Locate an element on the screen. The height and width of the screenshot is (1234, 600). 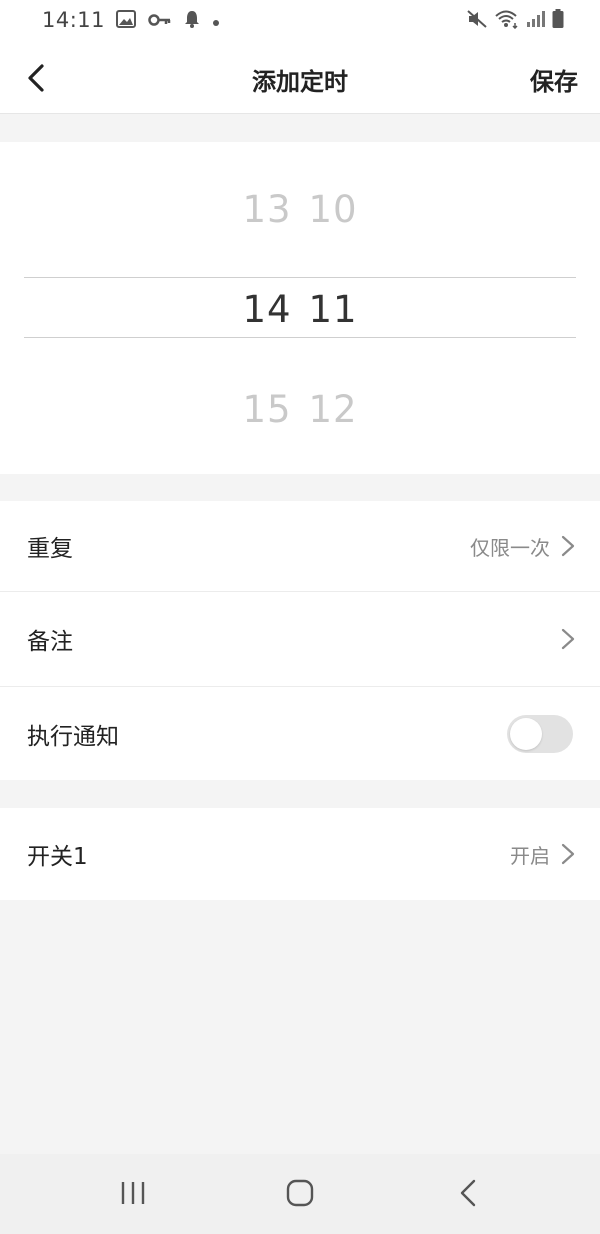
wifi-icon is located at coordinates (507, 21).